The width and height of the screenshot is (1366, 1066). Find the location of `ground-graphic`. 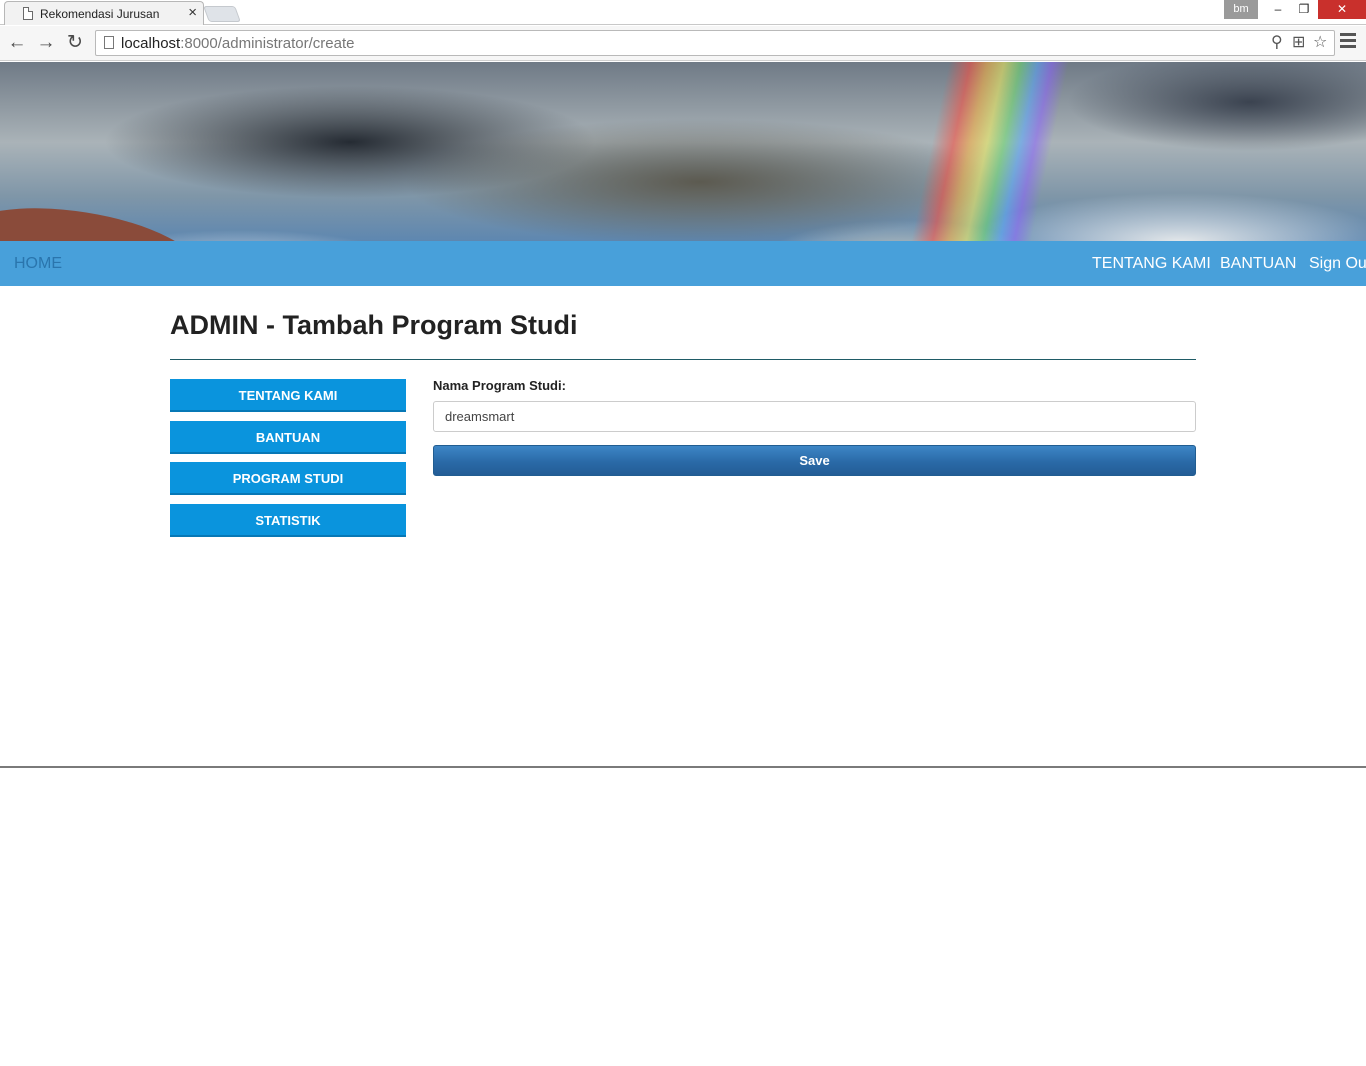

ground-graphic is located at coordinates (102, 217).